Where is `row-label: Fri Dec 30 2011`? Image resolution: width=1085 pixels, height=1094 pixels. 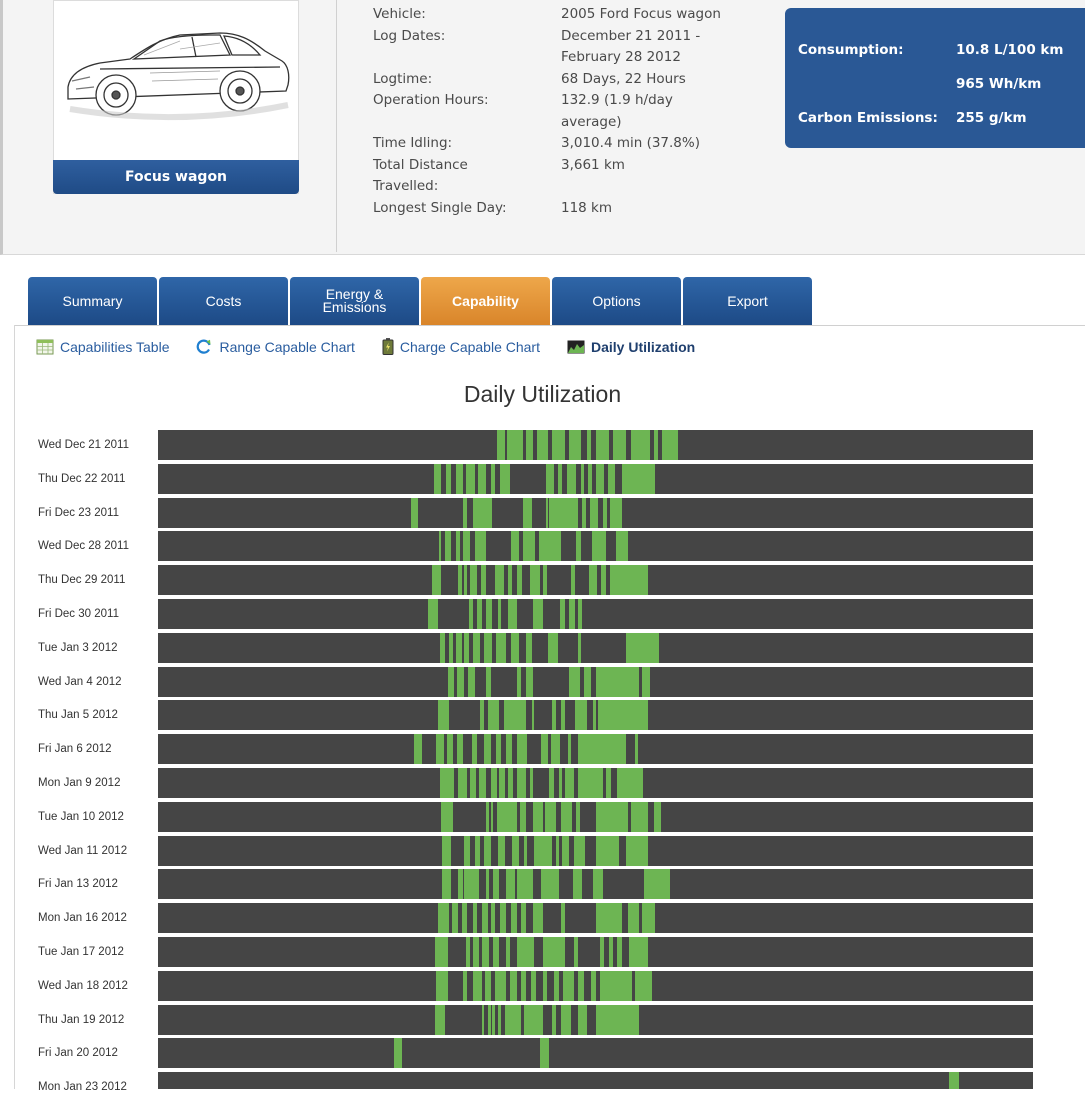
row-label: Fri Dec 30 2011 is located at coordinates (78, 614).